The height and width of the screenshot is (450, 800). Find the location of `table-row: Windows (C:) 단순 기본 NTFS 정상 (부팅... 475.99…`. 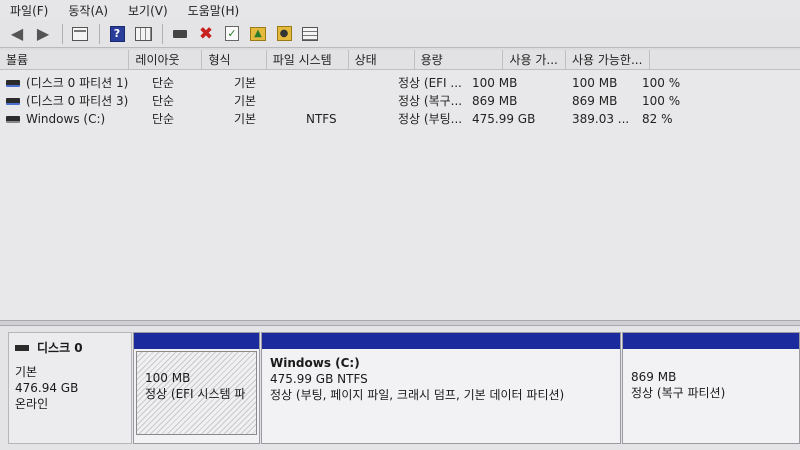

table-row: Windows (C:) 단순 기본 NTFS 정상 (부팅... 475.99… is located at coordinates (400, 119).